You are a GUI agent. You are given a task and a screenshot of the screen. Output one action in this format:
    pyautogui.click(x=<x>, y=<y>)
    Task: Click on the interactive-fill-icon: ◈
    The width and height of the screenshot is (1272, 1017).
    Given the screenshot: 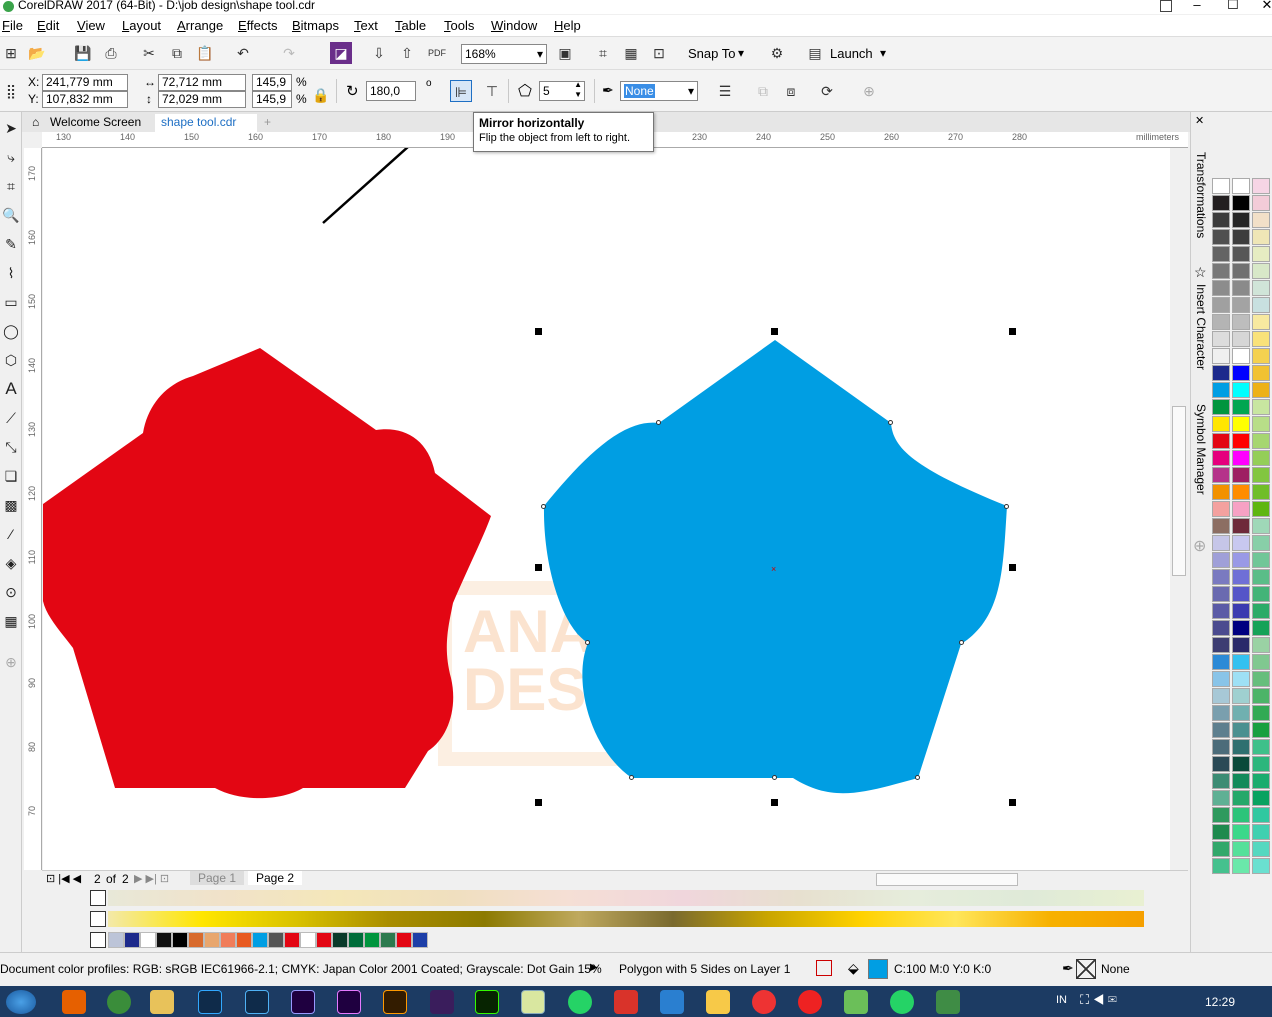 What is the action you would take?
    pyautogui.click(x=11, y=563)
    